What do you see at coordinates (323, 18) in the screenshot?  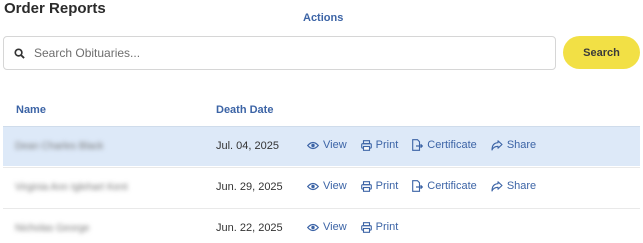 I see `column-header-actions: Actions` at bounding box center [323, 18].